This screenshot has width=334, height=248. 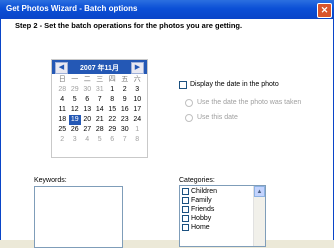 What do you see at coordinates (62, 79) in the screenshot?
I see `weekday-label: 日` at bounding box center [62, 79].